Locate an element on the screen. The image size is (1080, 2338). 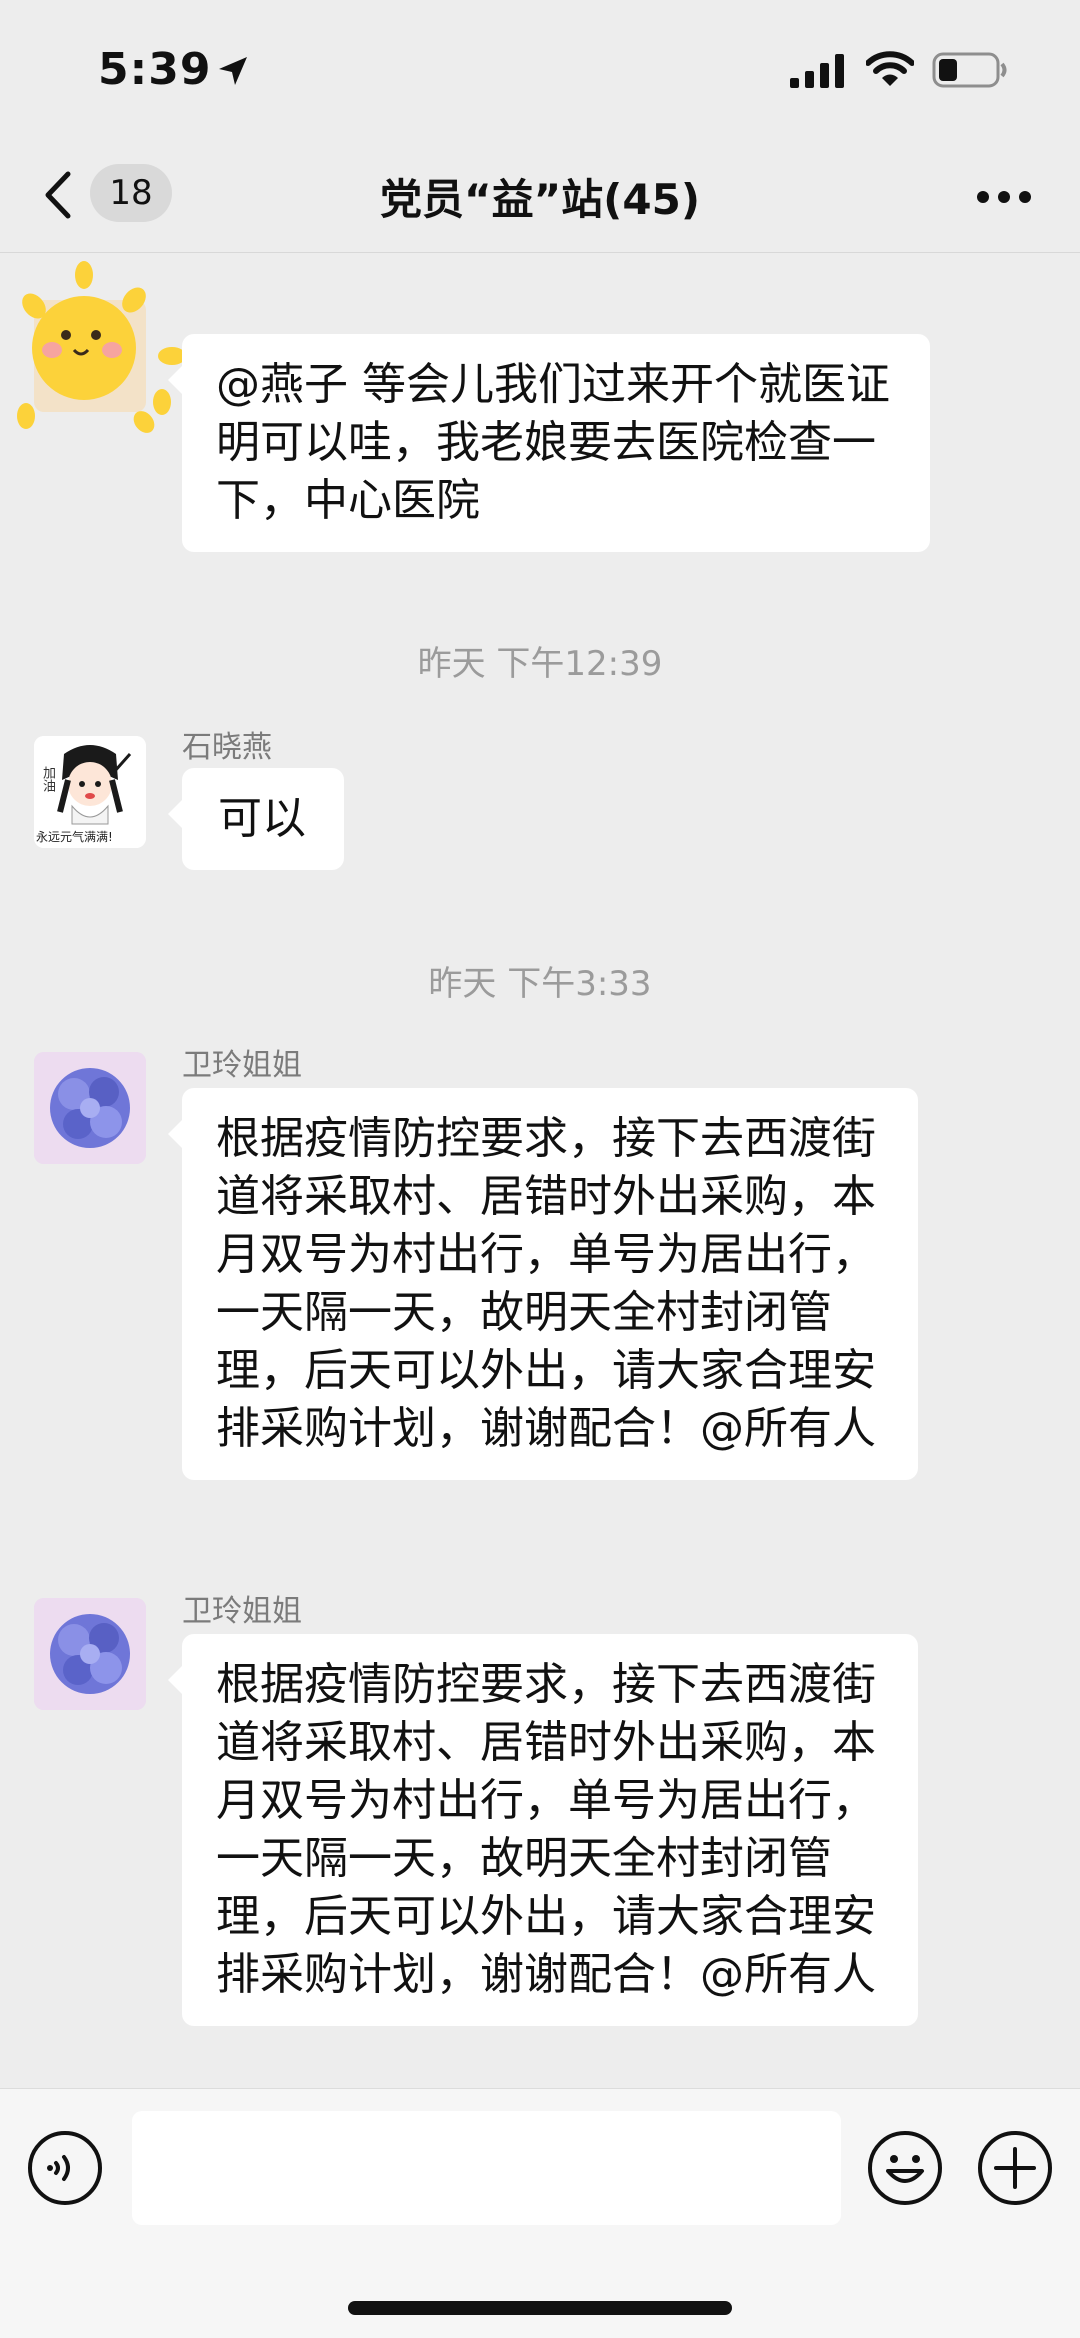
status-time: 5:39 is located at coordinates (155, 69).